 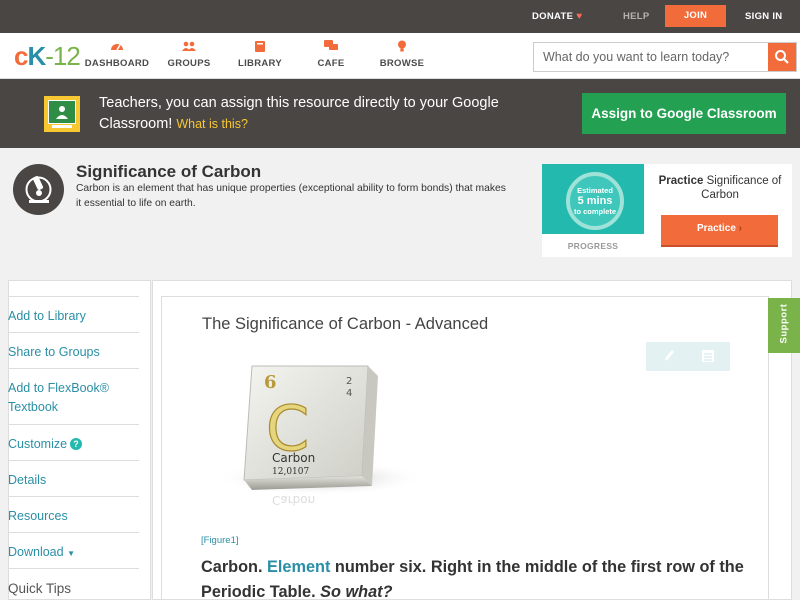 I want to click on dashboard-icon, so click(x=117, y=47).